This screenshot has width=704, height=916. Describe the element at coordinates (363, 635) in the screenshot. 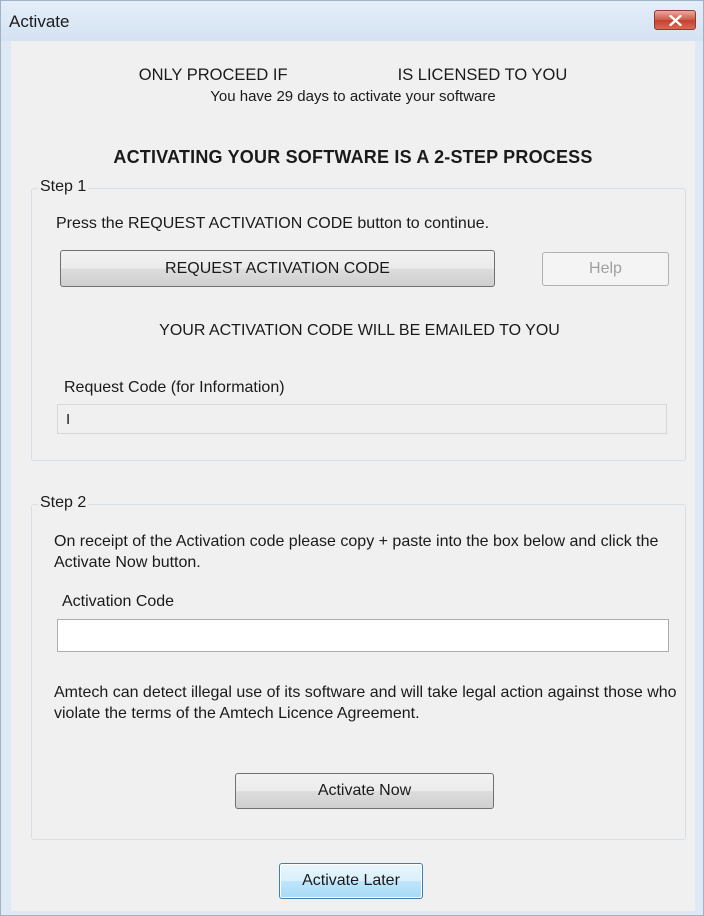

I see `activation-code-input` at that location.